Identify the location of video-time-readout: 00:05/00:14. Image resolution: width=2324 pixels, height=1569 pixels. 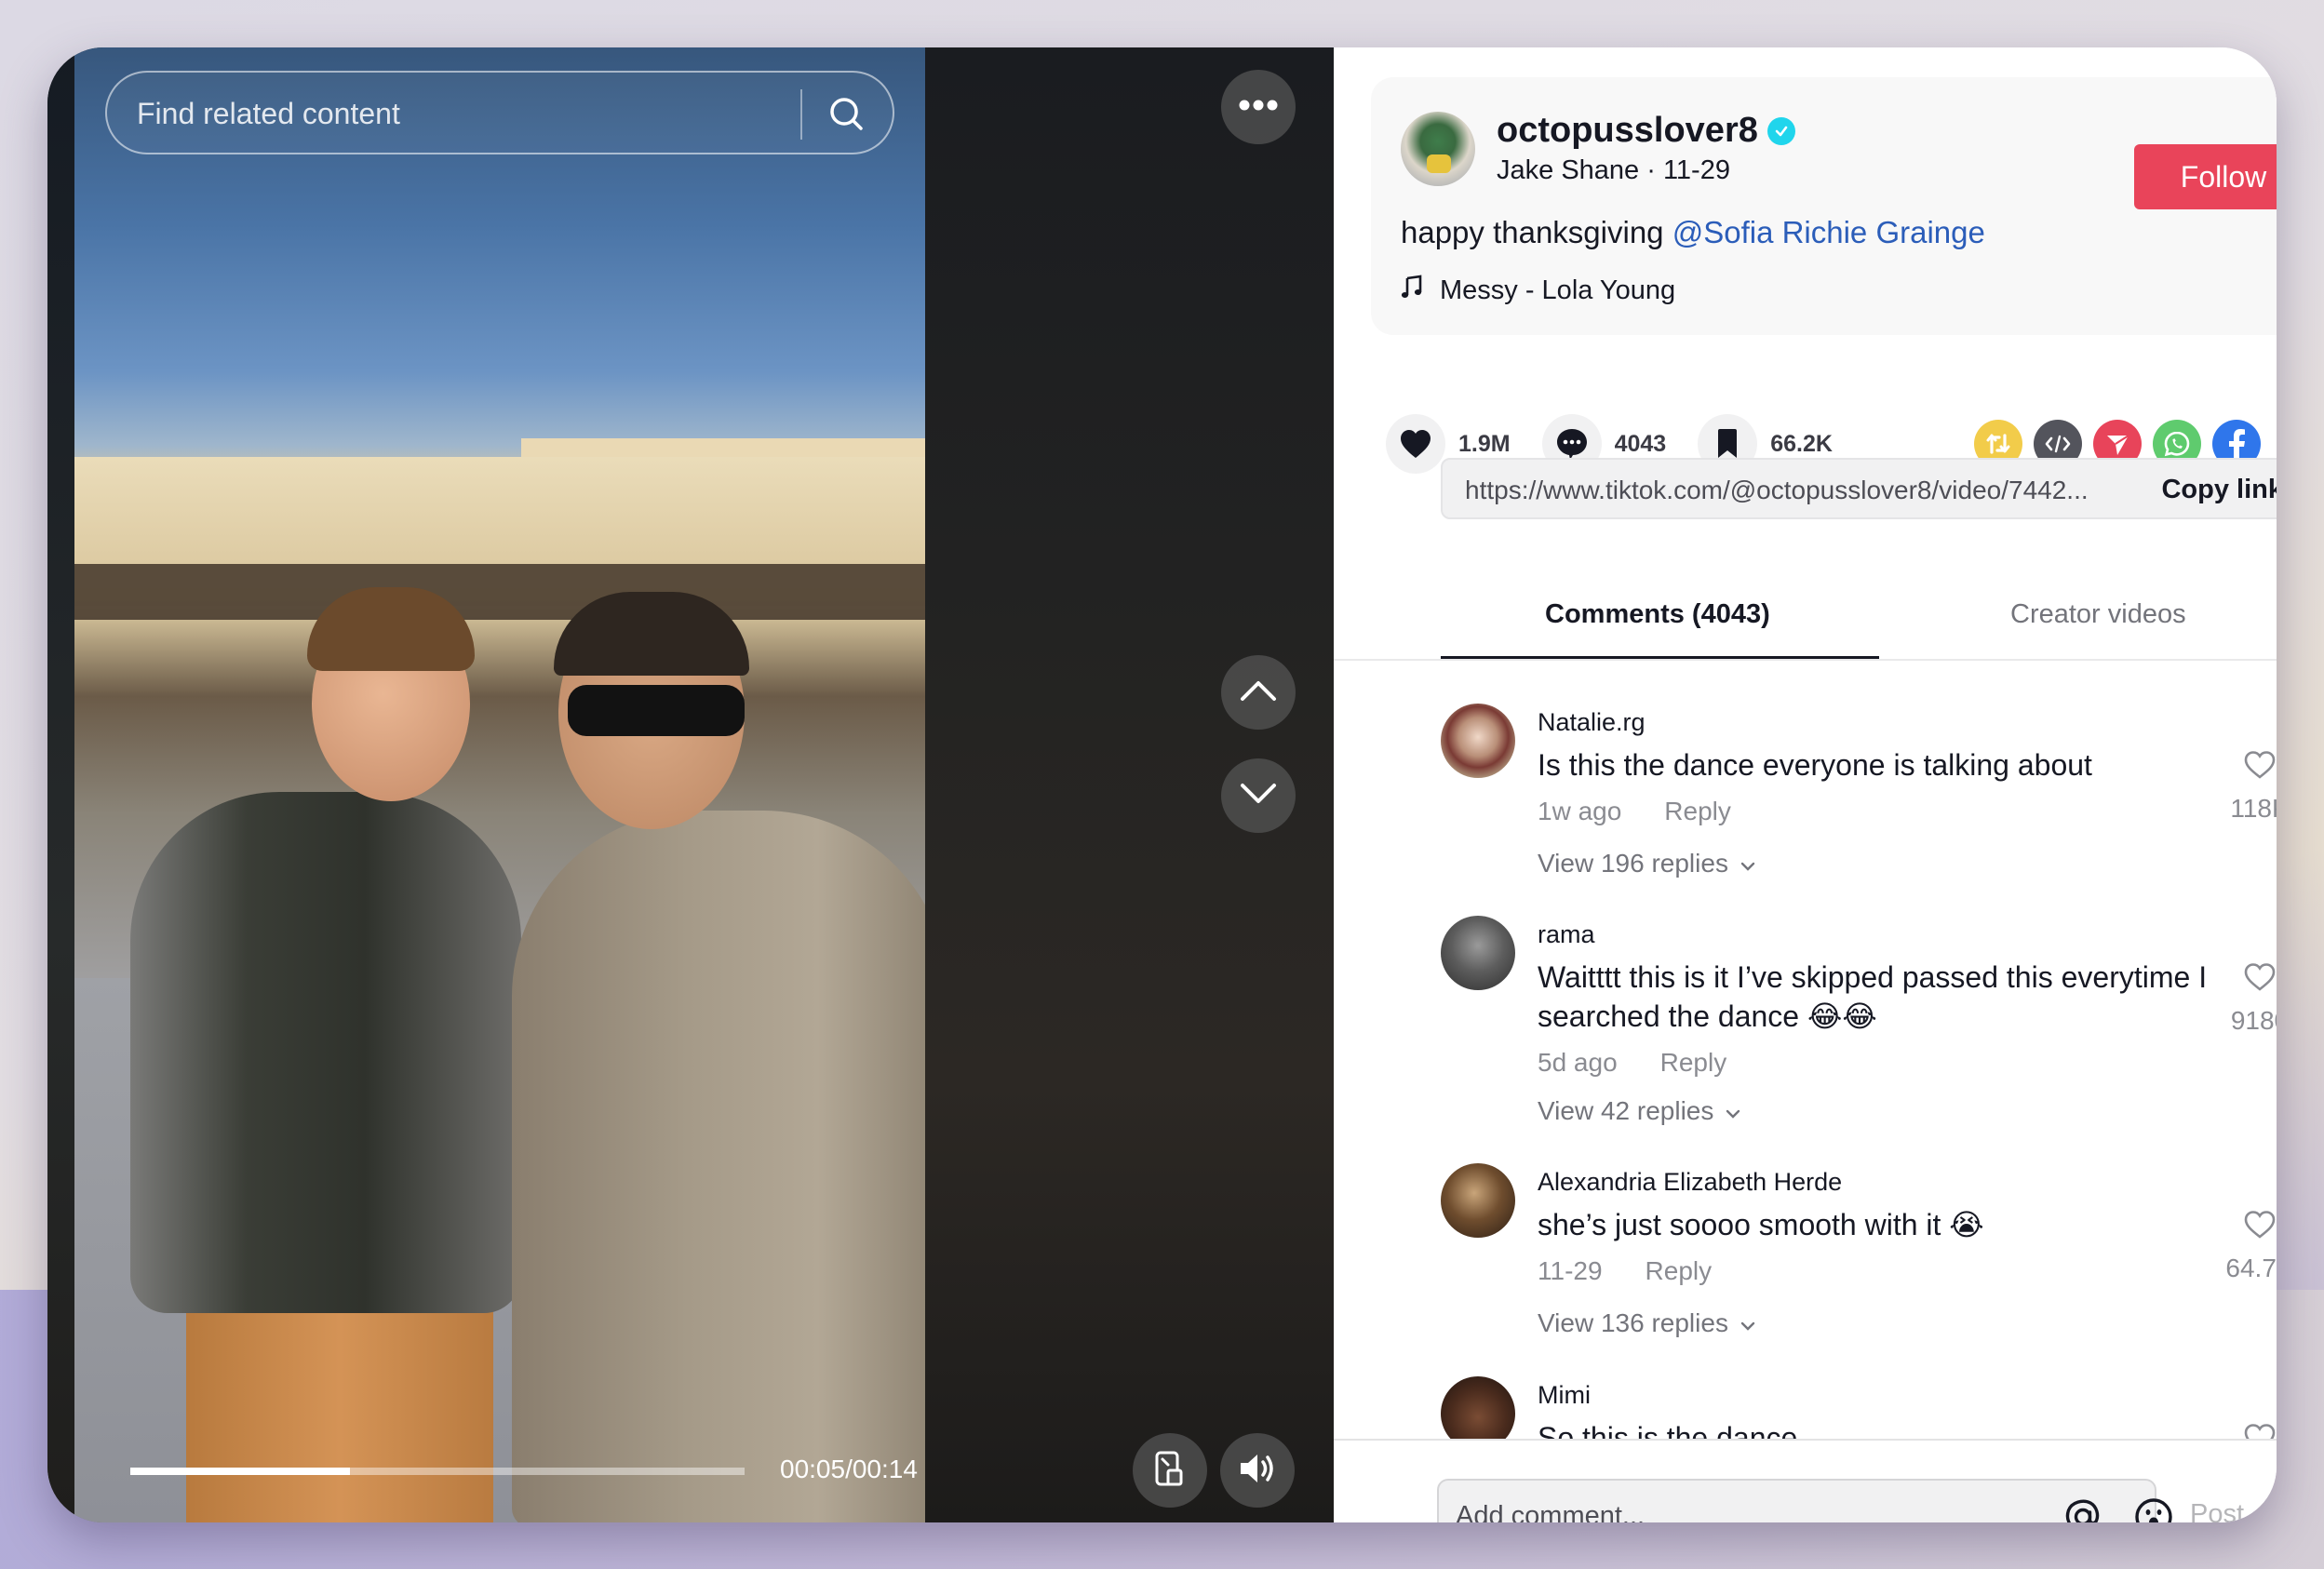
(849, 1469).